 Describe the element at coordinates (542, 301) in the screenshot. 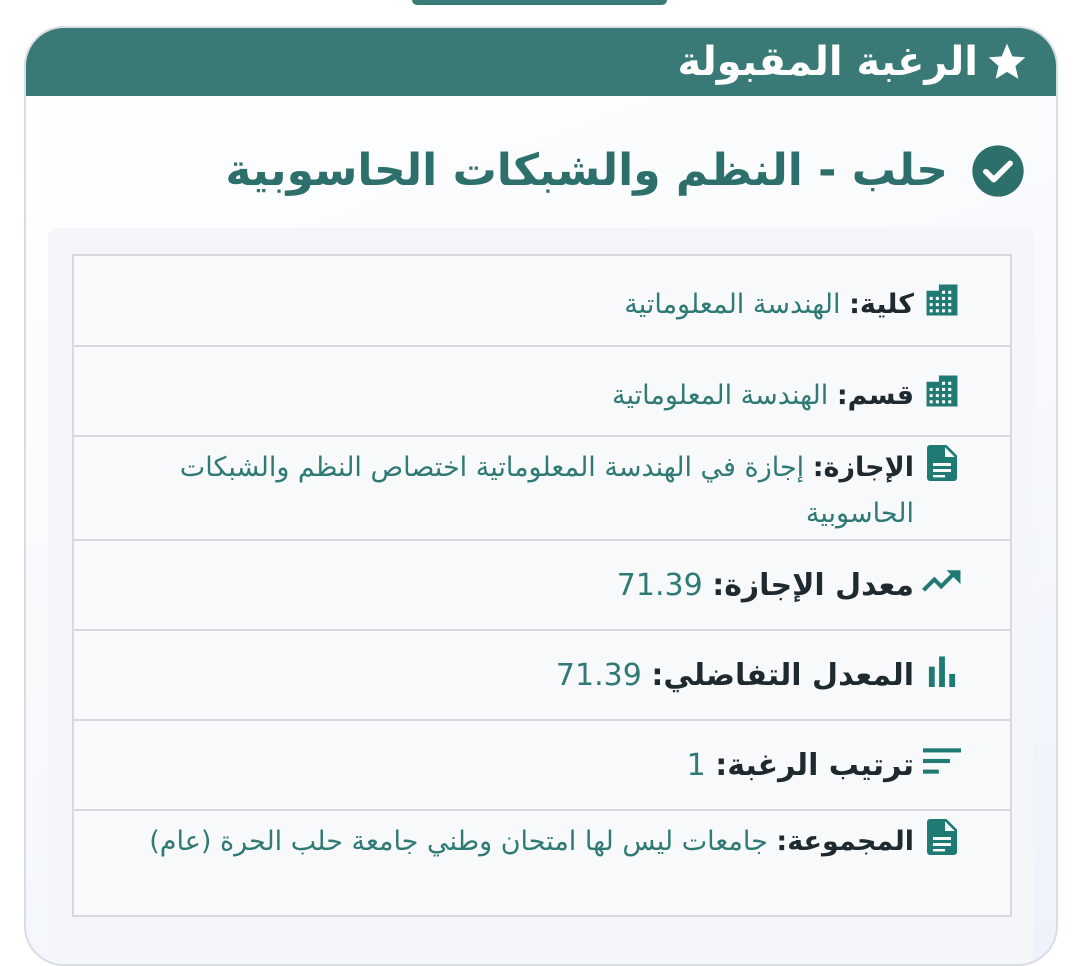

I see `detail-row-college: كلية: الهندسة المعلوماتية` at that location.